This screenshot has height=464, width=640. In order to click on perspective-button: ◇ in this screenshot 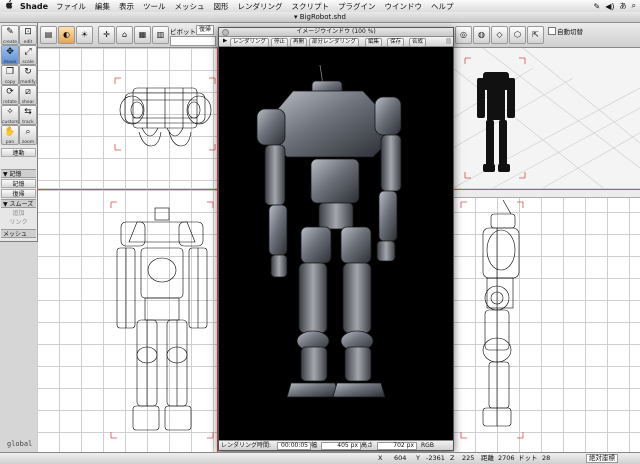, I will do `click(499, 35)`.